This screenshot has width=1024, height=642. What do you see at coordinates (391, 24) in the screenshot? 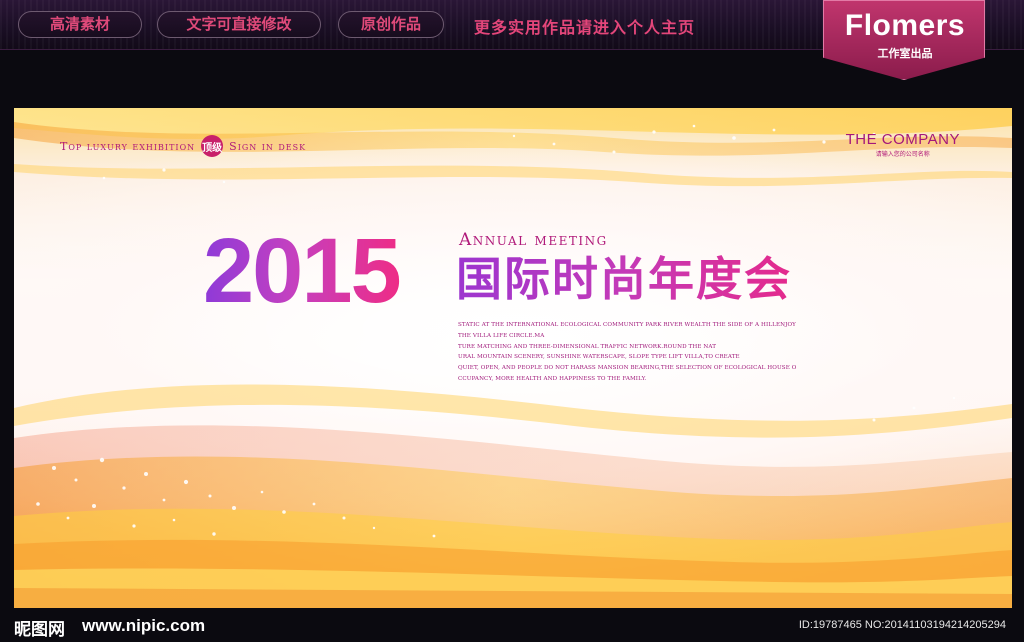
I see `pill-original-work: 原创作品` at bounding box center [391, 24].